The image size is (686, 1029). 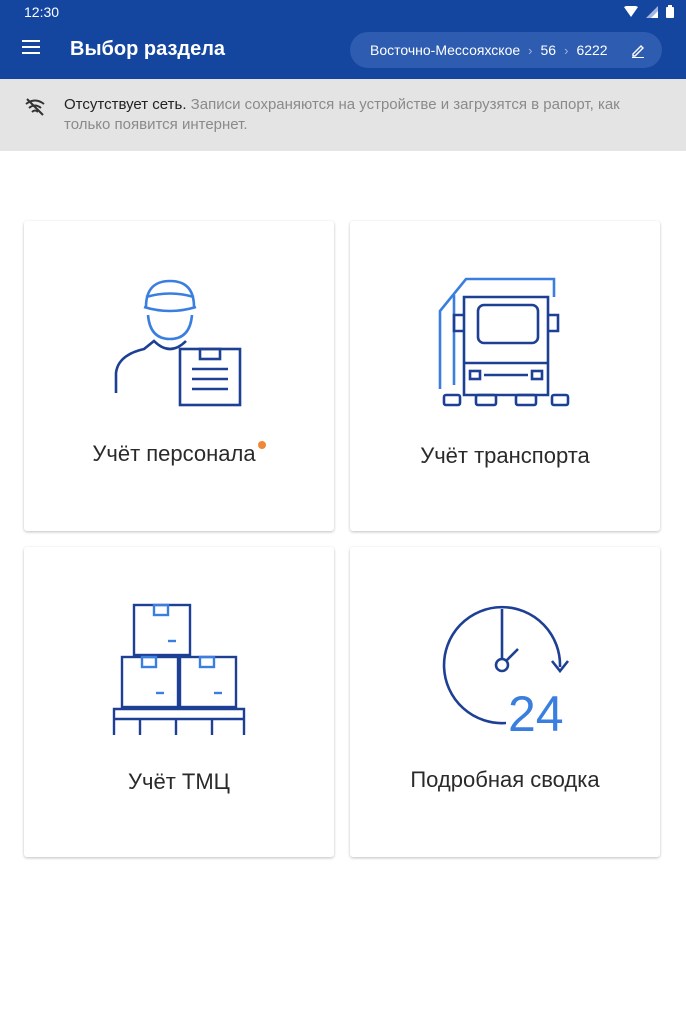 I want to click on signal-icon, so click(x=652, y=11).